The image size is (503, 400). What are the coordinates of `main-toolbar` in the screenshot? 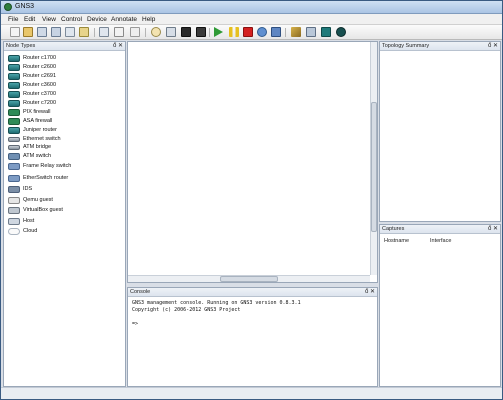 It's located at (251, 32).